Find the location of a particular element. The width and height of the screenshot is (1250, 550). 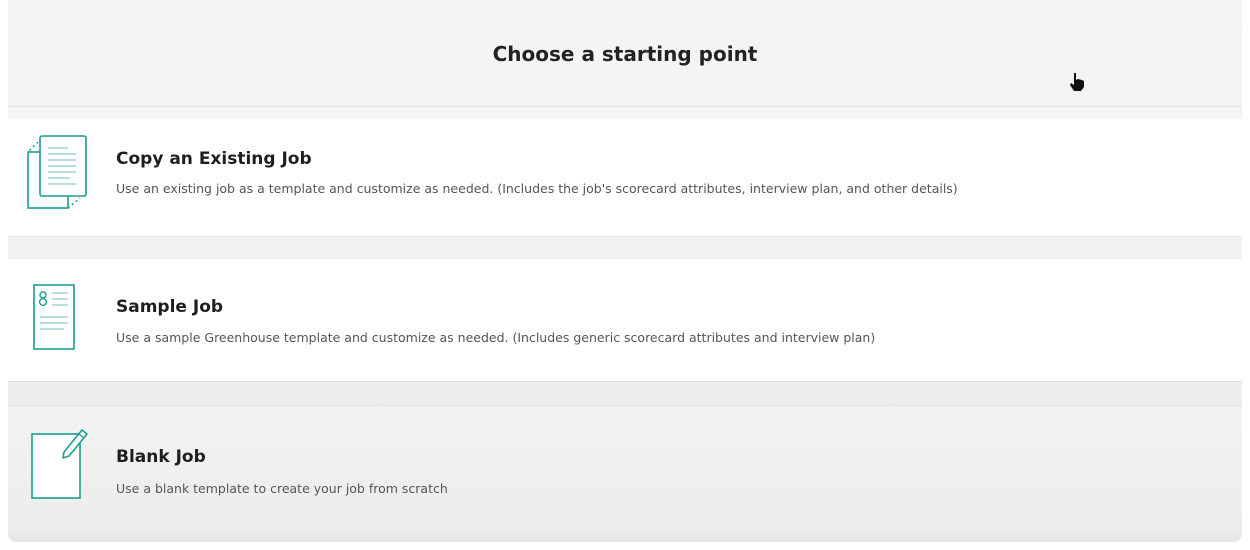

option-title: Copy an Existing Job is located at coordinates (214, 159).